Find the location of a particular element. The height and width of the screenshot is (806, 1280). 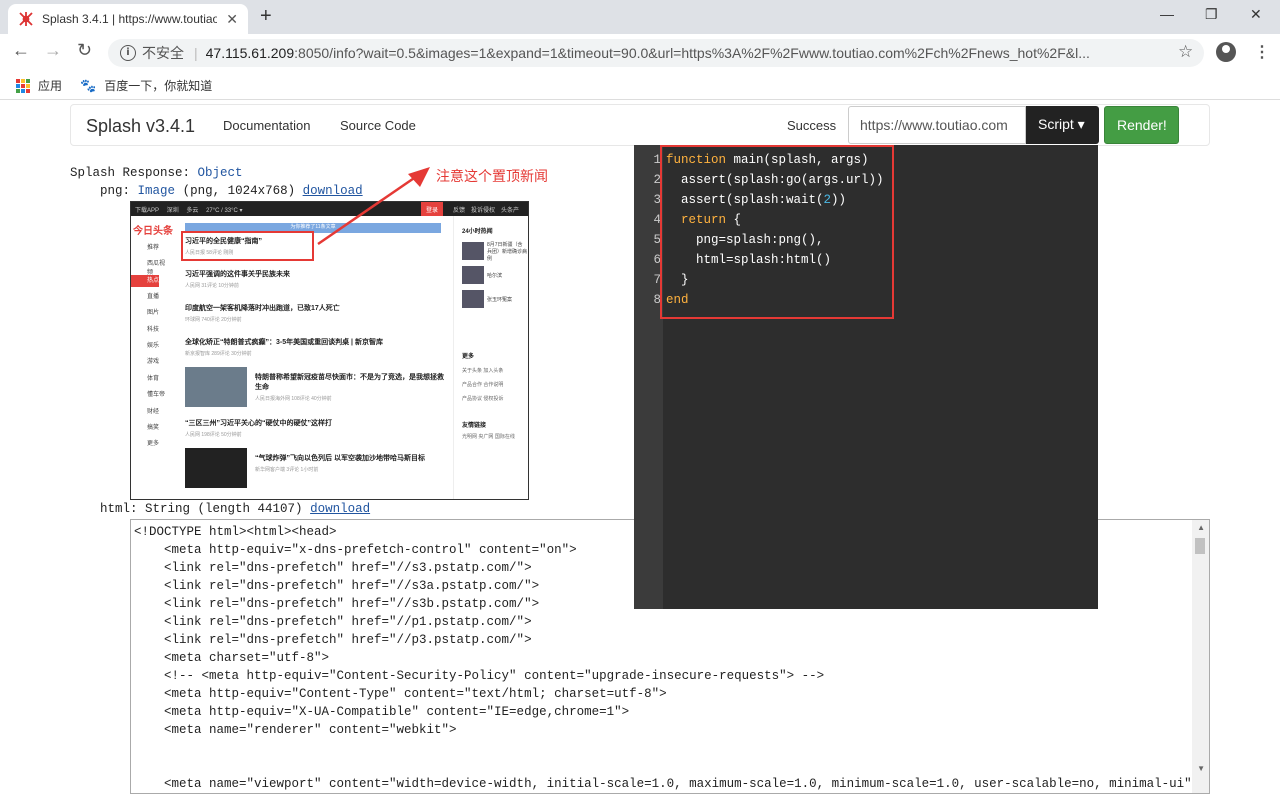

script-highlight-box is located at coordinates (777, 232).